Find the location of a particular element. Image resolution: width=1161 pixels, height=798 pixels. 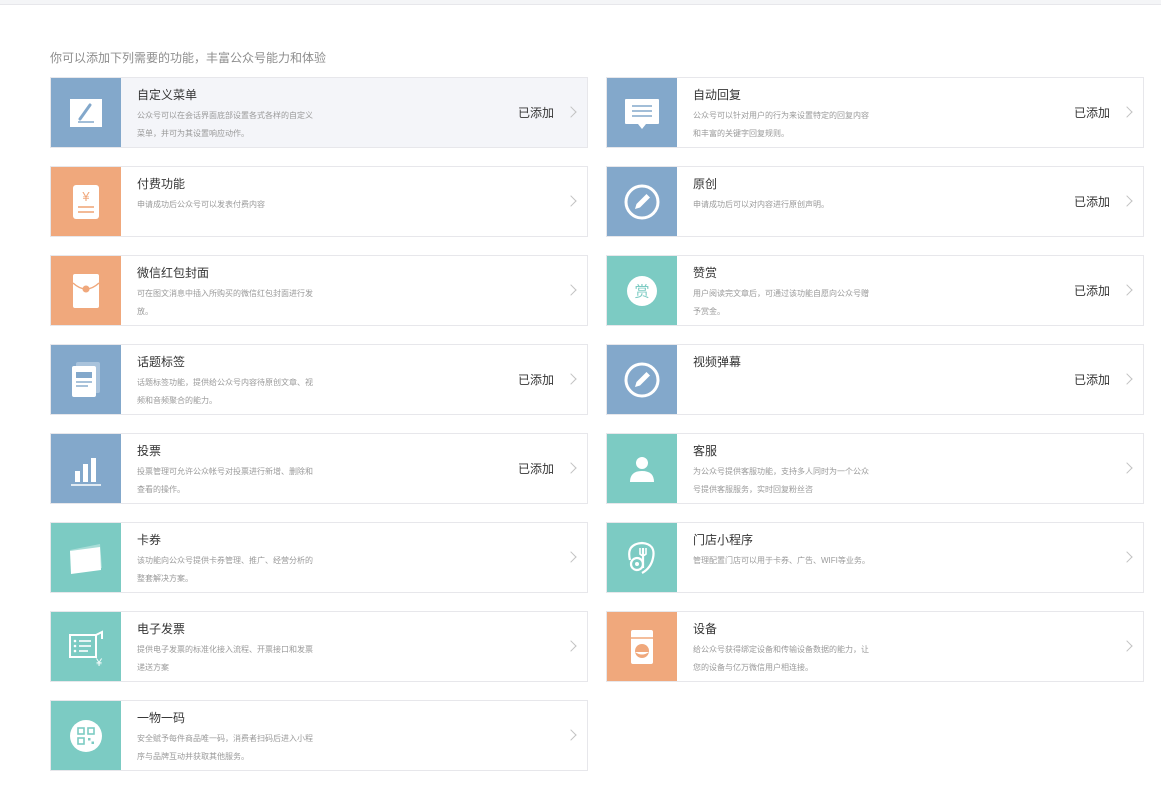

feature-title: 赞赏 is located at coordinates (705, 273).